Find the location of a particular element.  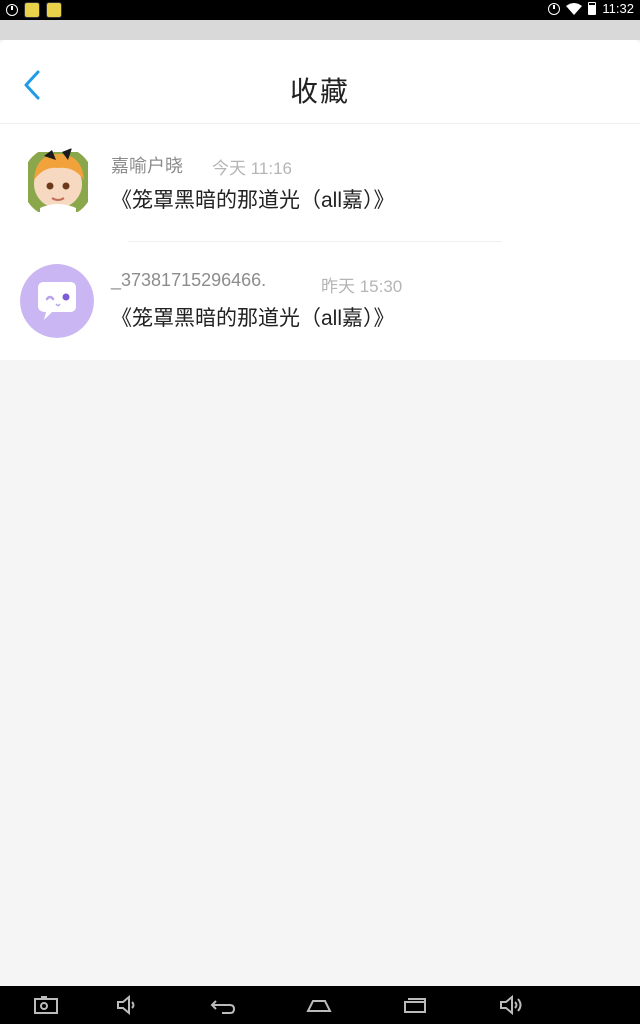

volume-down-icon is located at coordinates (128, 1005).